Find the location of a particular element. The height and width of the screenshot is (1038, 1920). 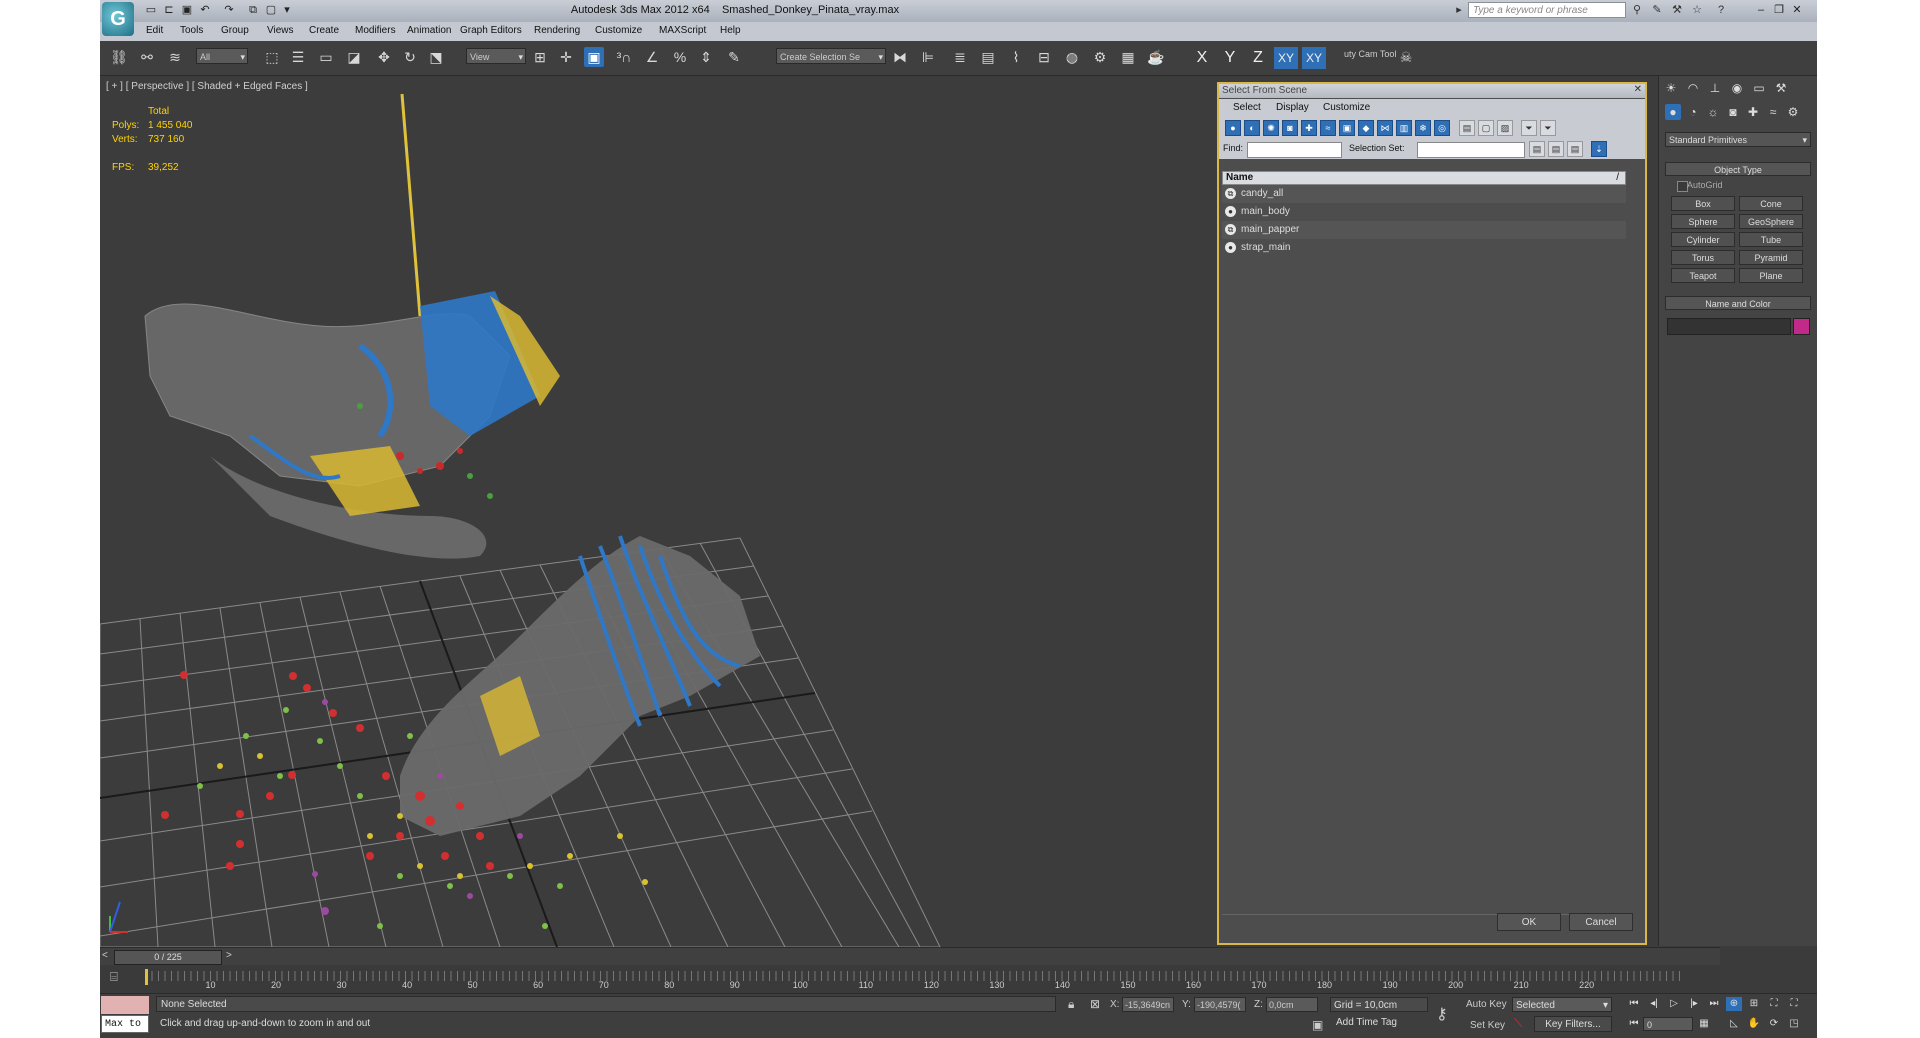

select-object-icon: ⬚ is located at coordinates (272, 57).